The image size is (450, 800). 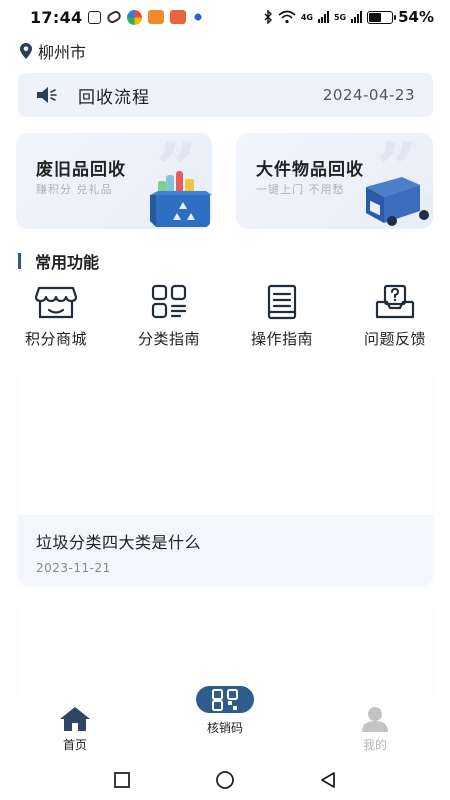 I want to click on notice-title: 回收流程, so click(x=114, y=97).